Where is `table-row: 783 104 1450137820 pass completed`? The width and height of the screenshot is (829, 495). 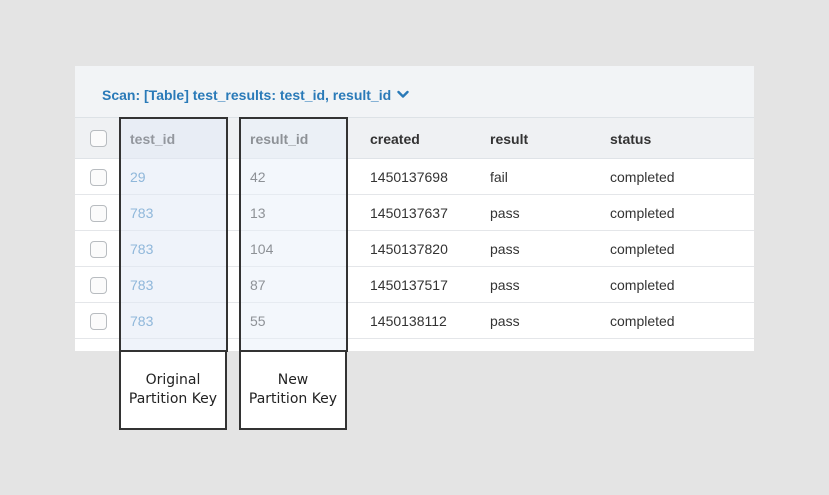
table-row: 783 104 1450137820 pass completed is located at coordinates (414, 249).